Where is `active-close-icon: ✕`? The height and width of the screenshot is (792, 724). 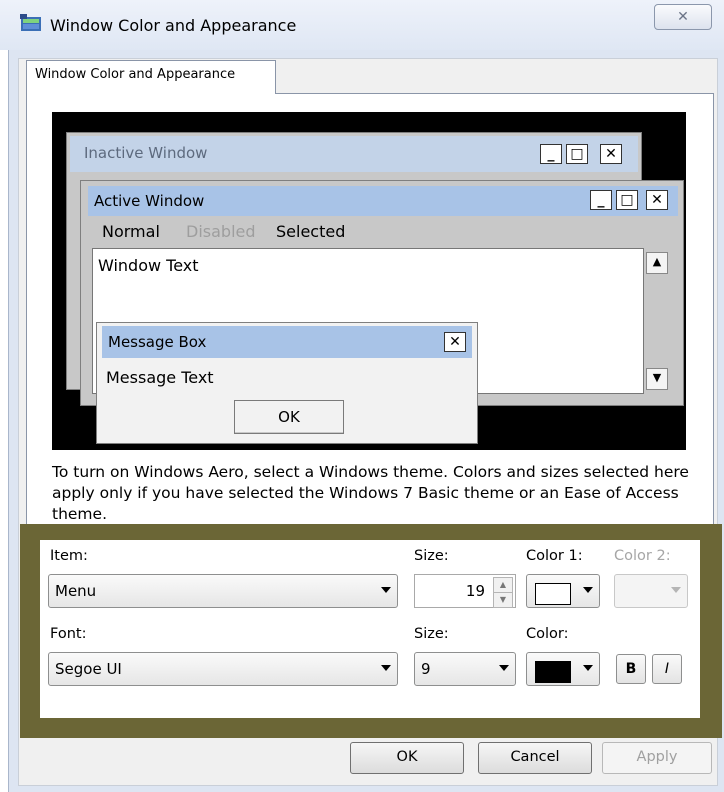
active-close-icon: ✕ is located at coordinates (657, 200).